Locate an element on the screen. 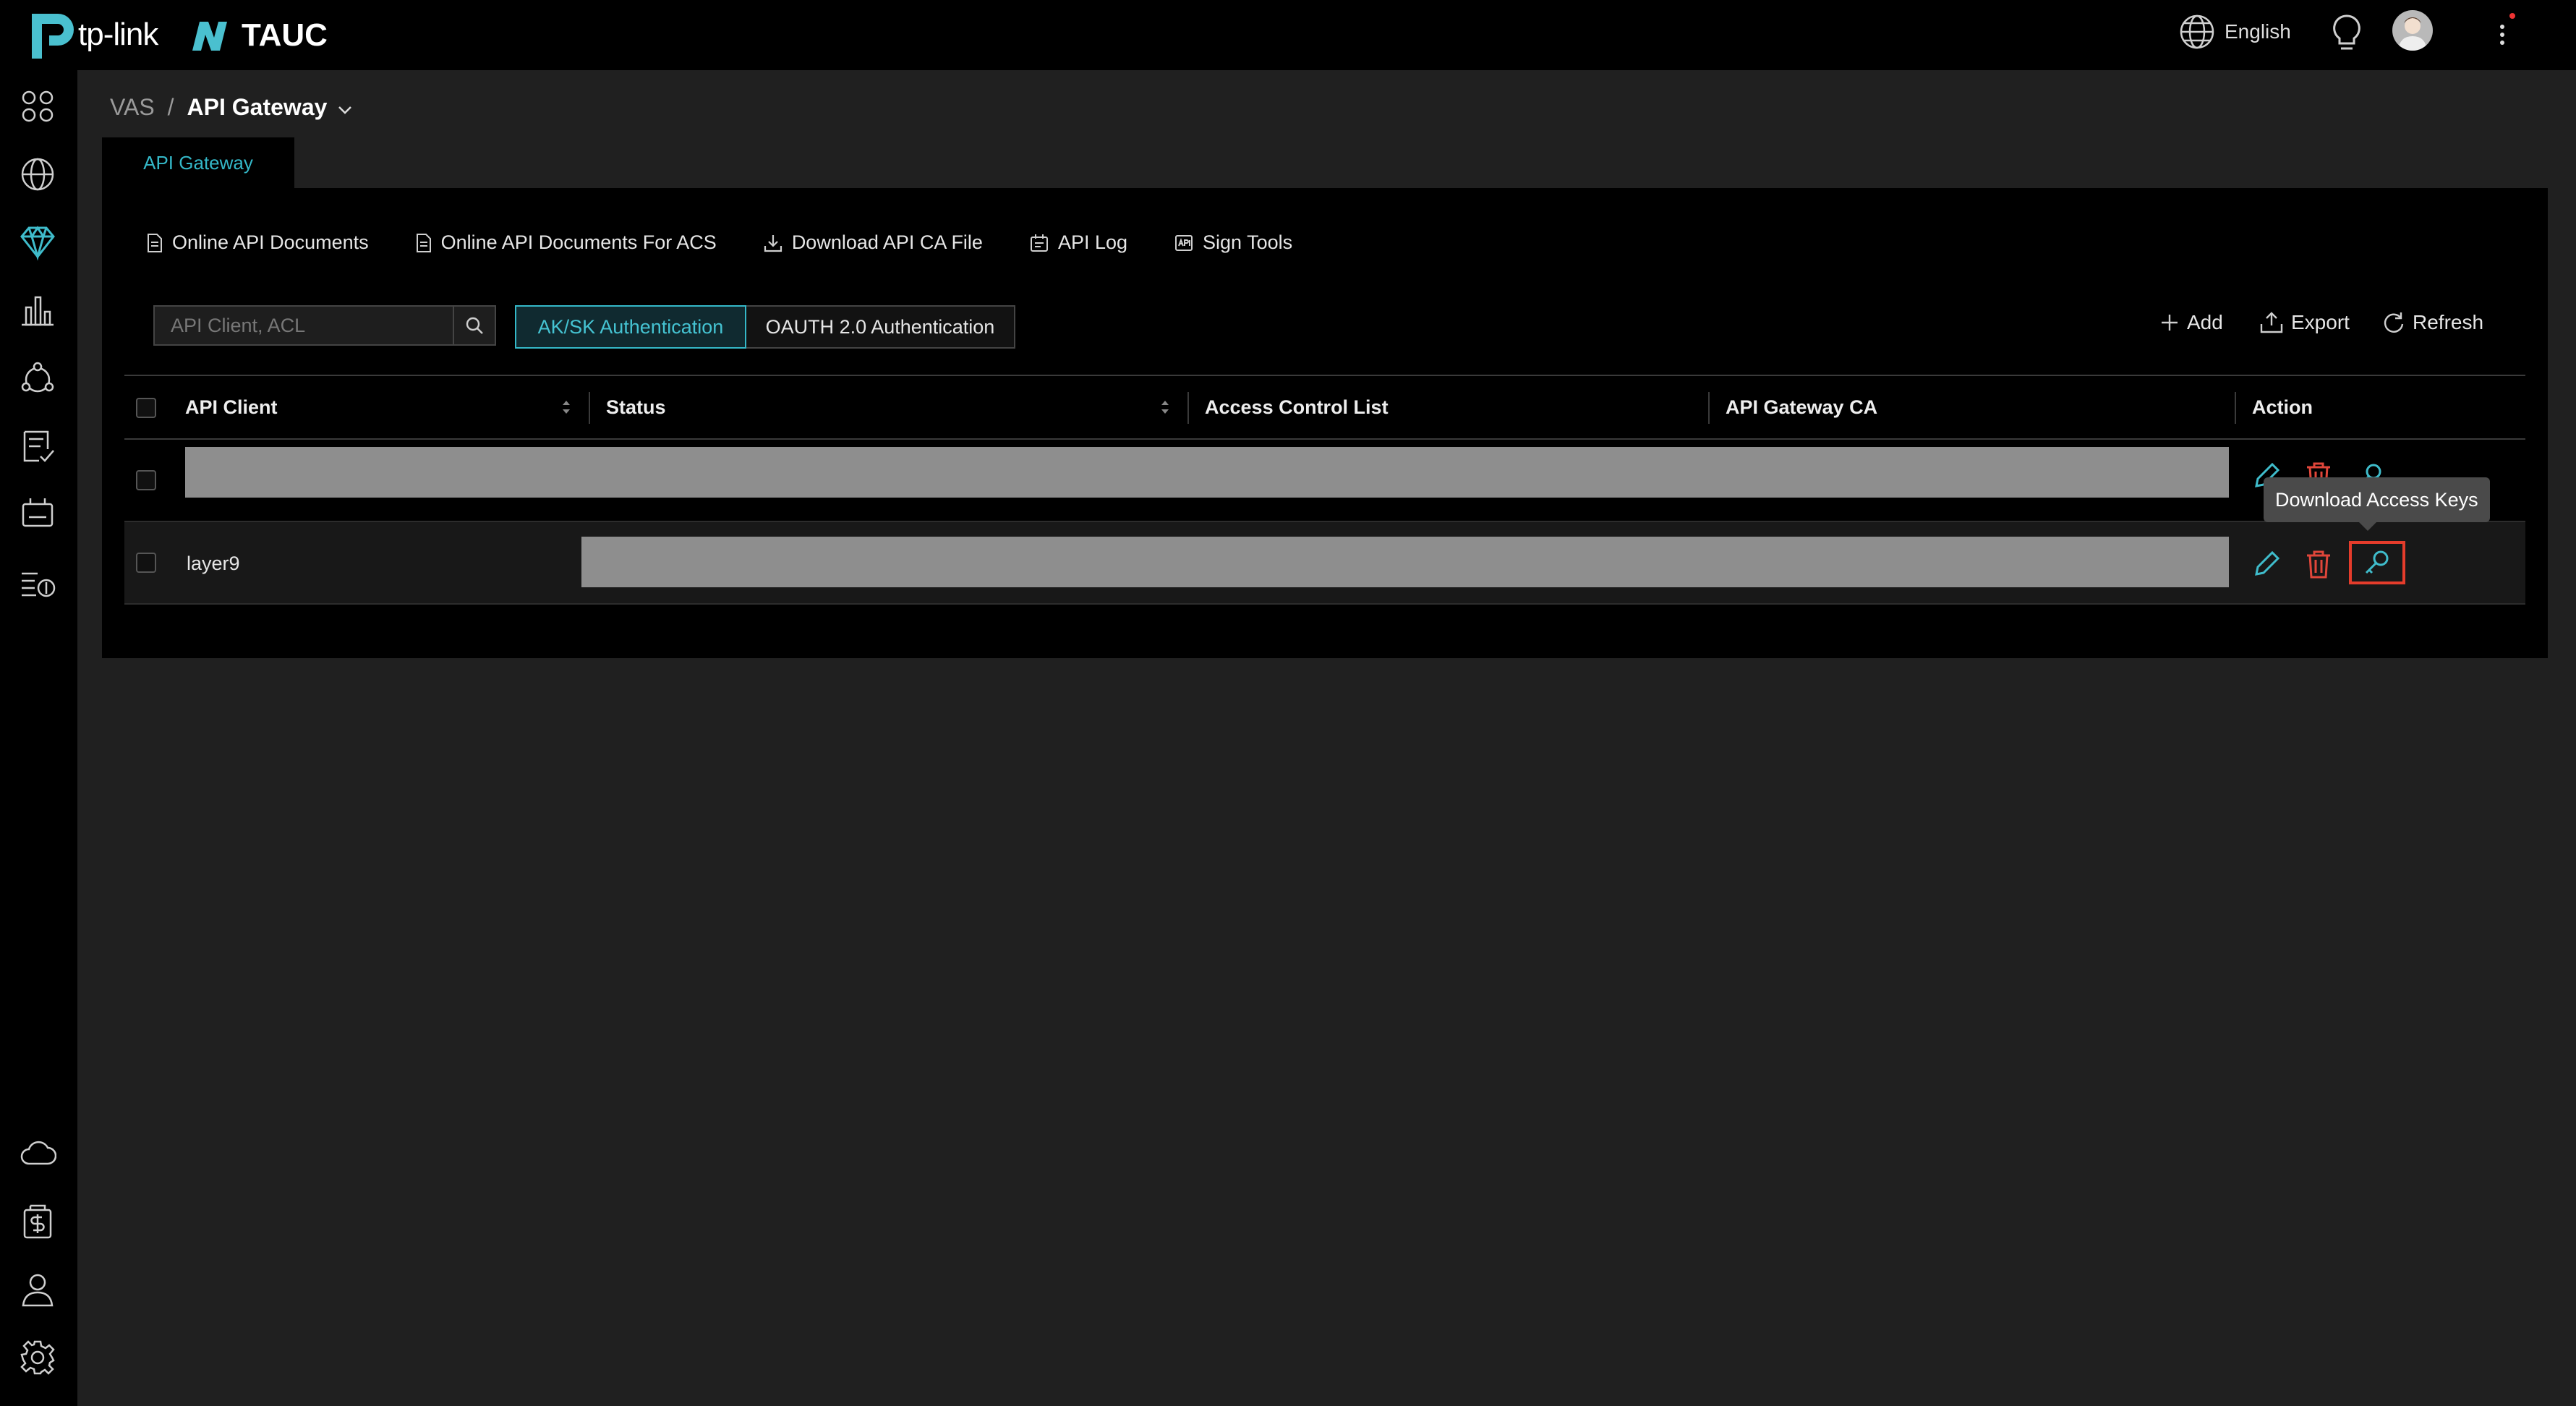 This screenshot has width=2576, height=1406. lightbulb-icon is located at coordinates (2346, 32).